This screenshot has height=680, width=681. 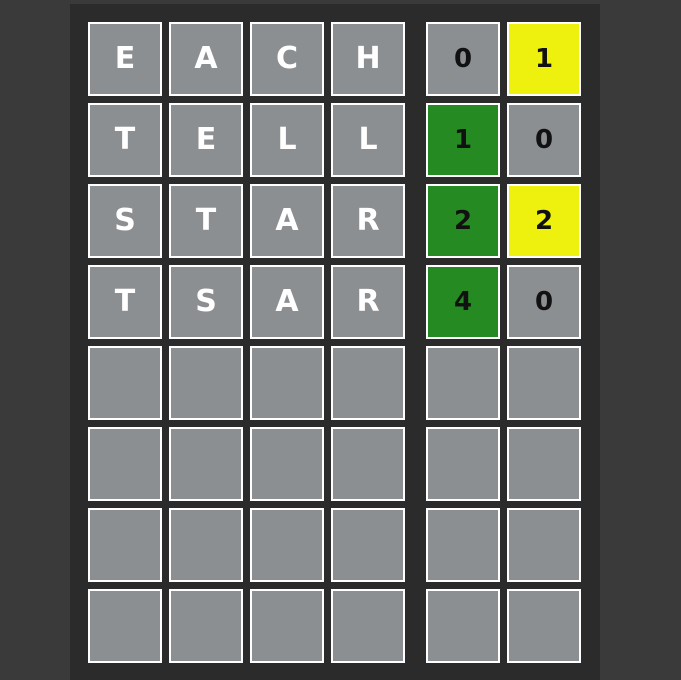 I want to click on wrong-position-count-tile: 2, so click(x=544, y=221).